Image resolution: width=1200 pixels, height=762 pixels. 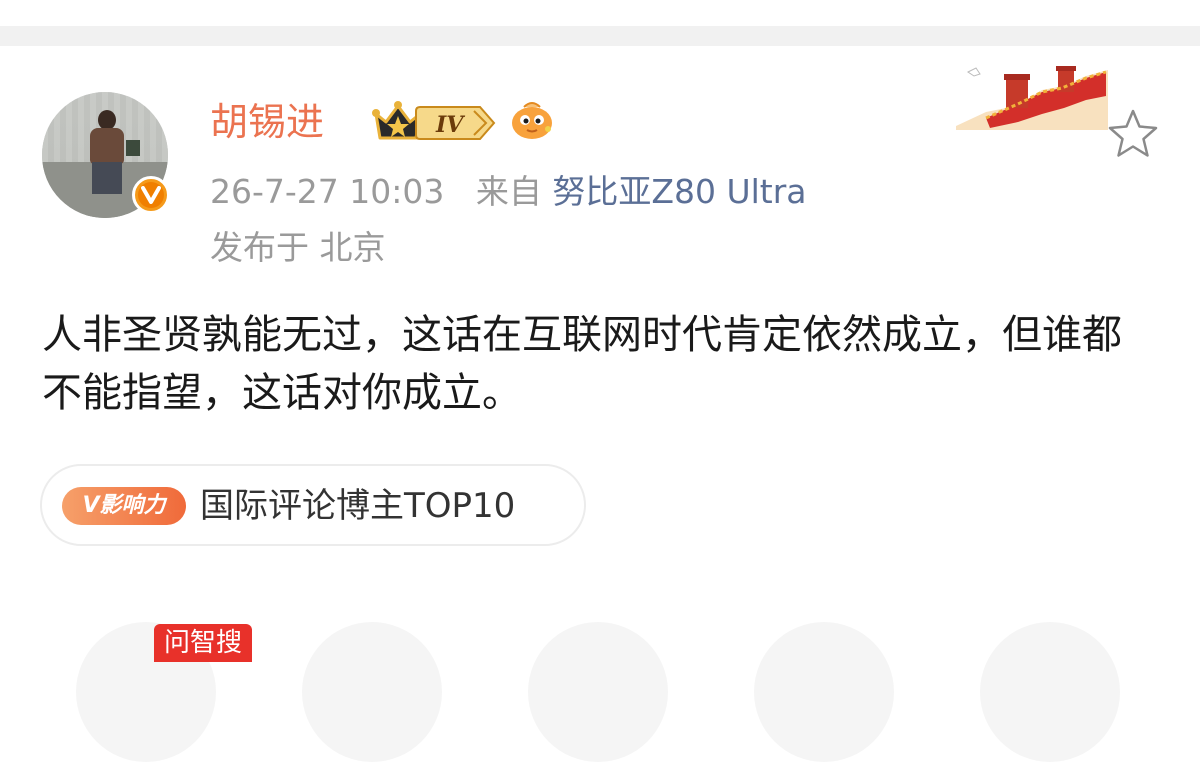 What do you see at coordinates (582, 364) in the screenshot?
I see `post-text: 人非圣贤孰能无过，这话在互联网时代肯定依然成立，但谁都不能指望，这话对你成立。` at bounding box center [582, 364].